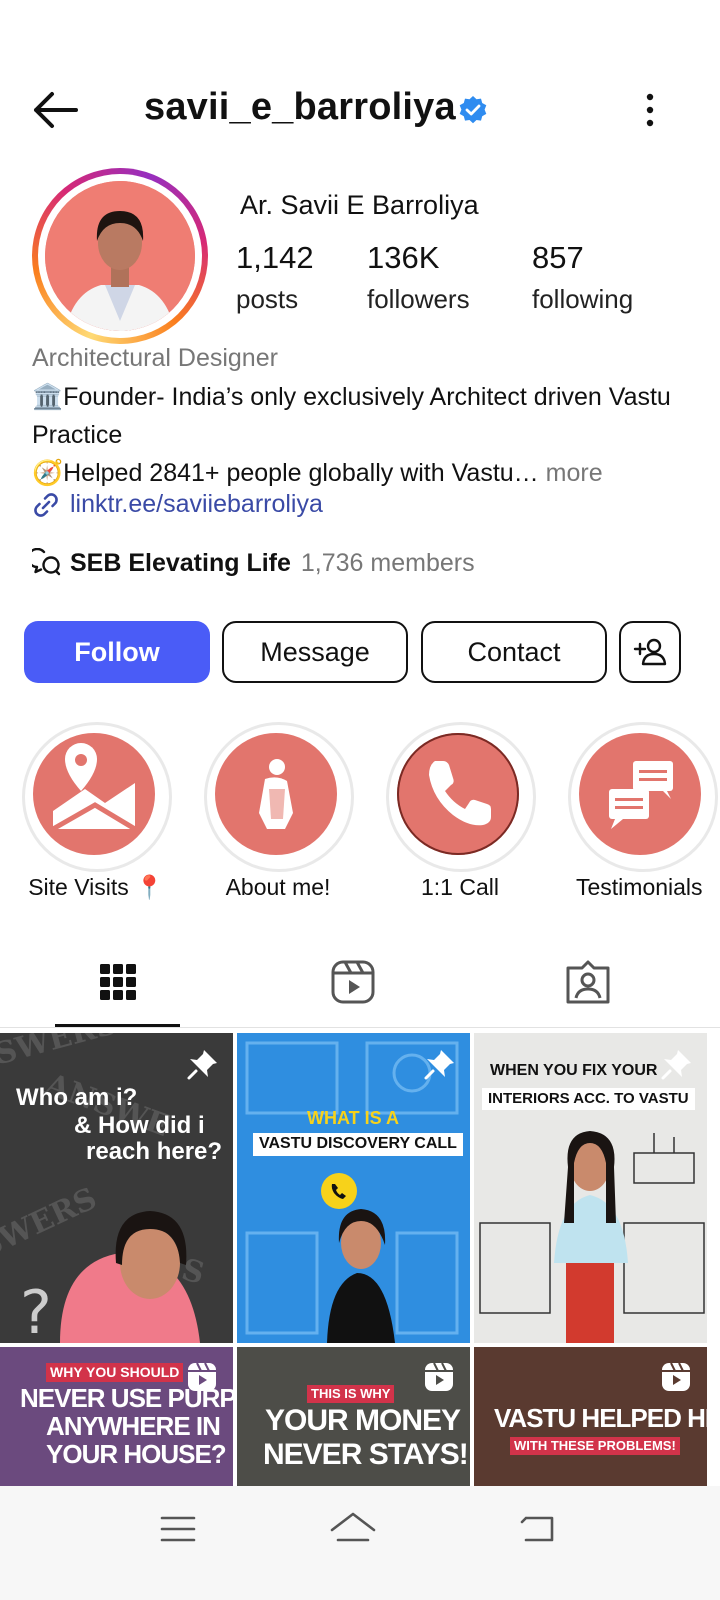  Describe the element at coordinates (595, 1446) in the screenshot. I see `post-caption: WITH THESE PROBLEMS!` at that location.